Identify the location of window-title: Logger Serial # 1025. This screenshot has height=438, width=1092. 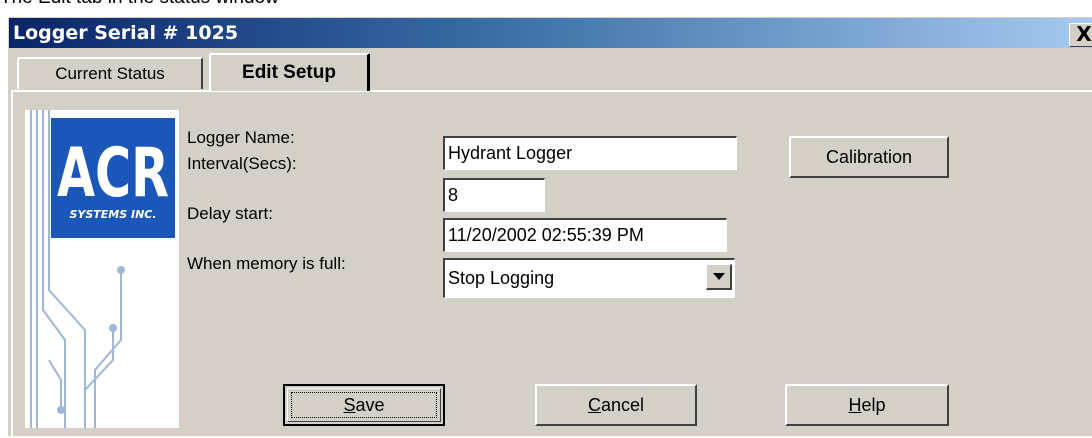
(126, 33).